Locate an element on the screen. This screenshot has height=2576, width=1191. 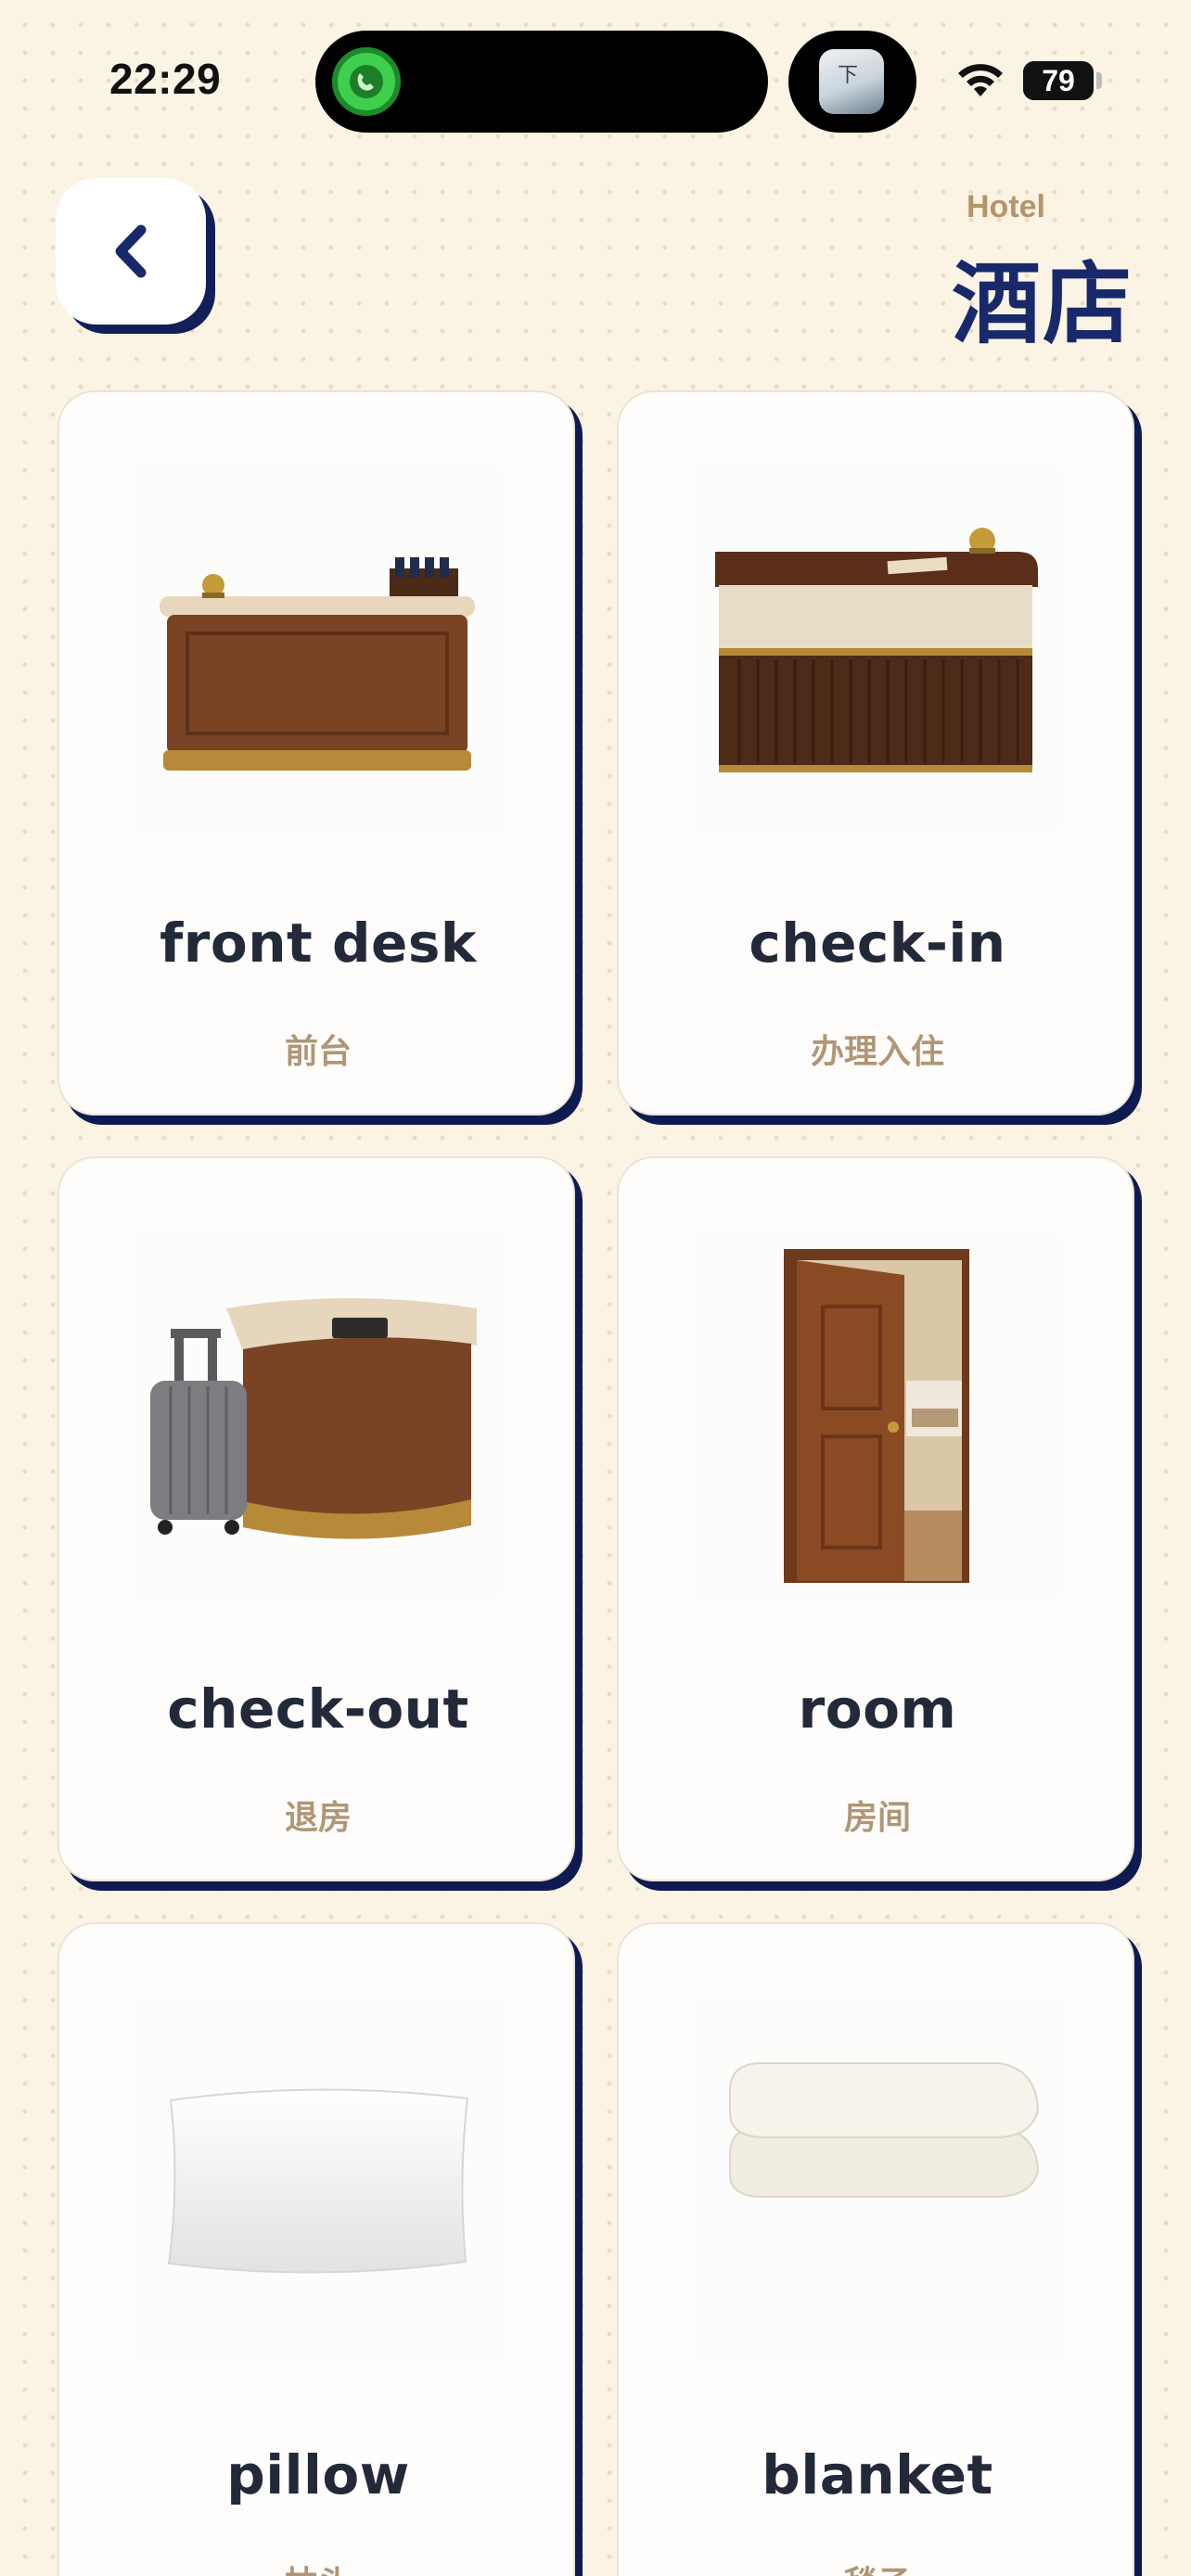
wifi-icon is located at coordinates (981, 80).